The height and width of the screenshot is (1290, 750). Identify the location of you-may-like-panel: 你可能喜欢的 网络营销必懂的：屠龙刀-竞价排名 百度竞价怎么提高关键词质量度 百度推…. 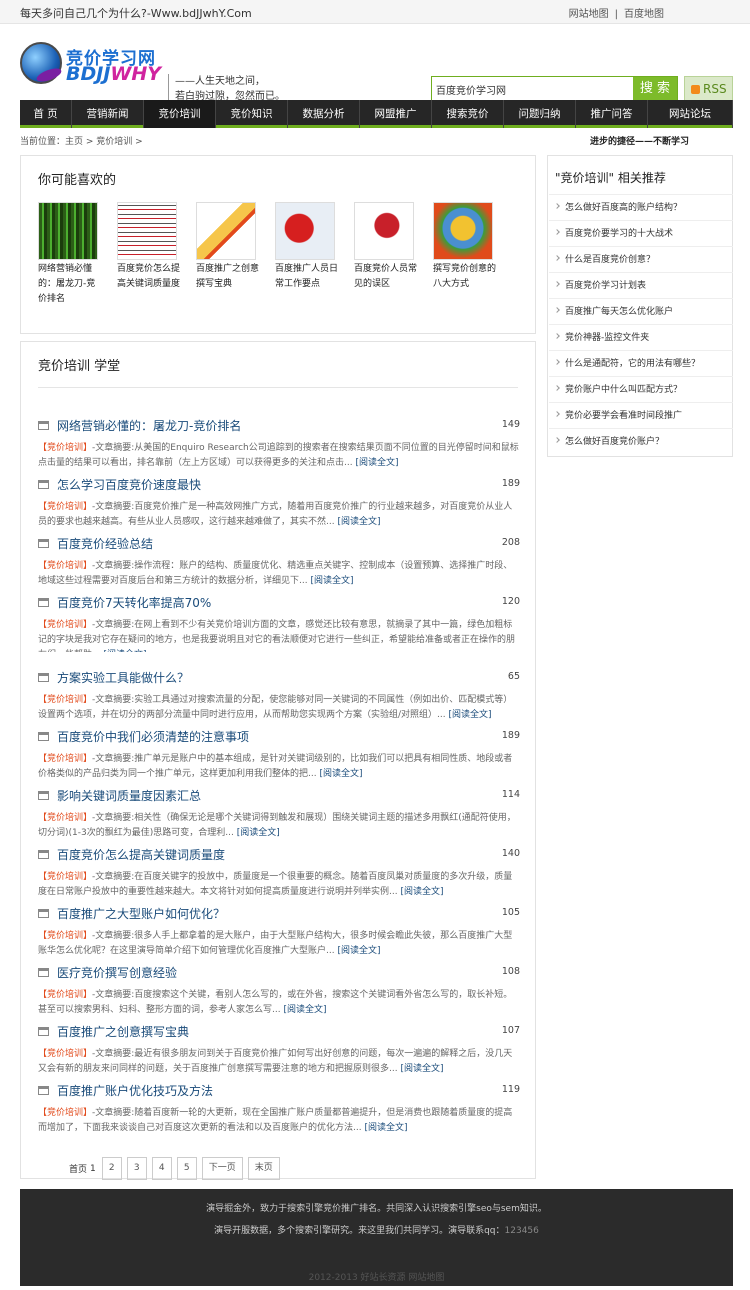
(278, 244).